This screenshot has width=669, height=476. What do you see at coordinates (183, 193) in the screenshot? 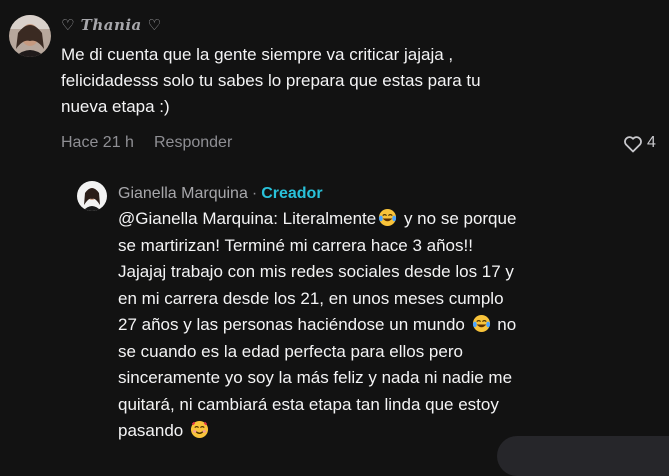
I see `creator-name: Gianella Marquina` at bounding box center [183, 193].